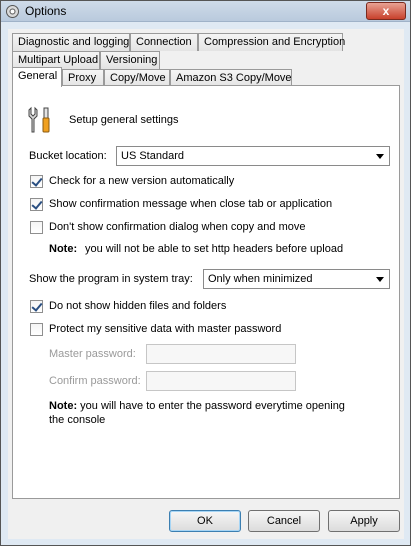  Describe the element at coordinates (260, 279) in the screenshot. I see `system-tray-value: Only when minimized` at that location.